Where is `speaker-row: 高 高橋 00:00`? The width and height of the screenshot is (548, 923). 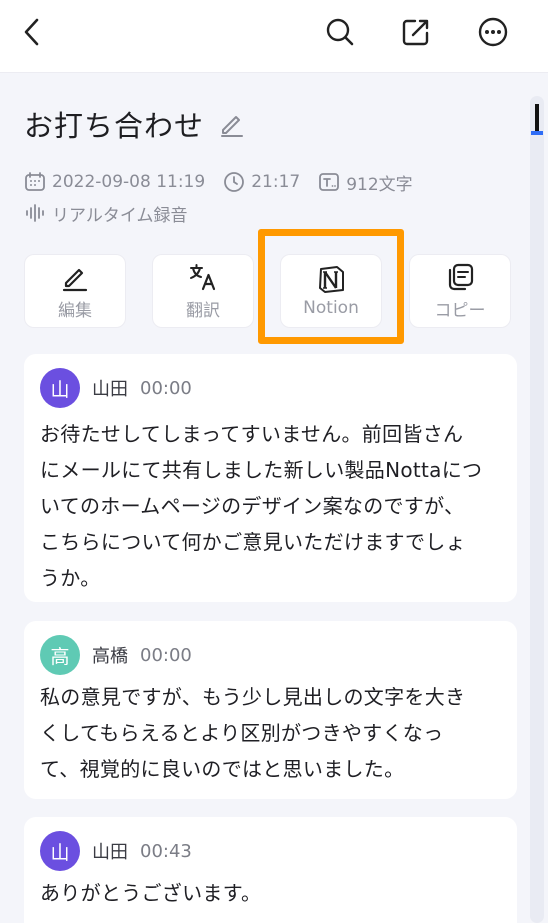 speaker-row: 高 高橋 00:00 is located at coordinates (116, 655).